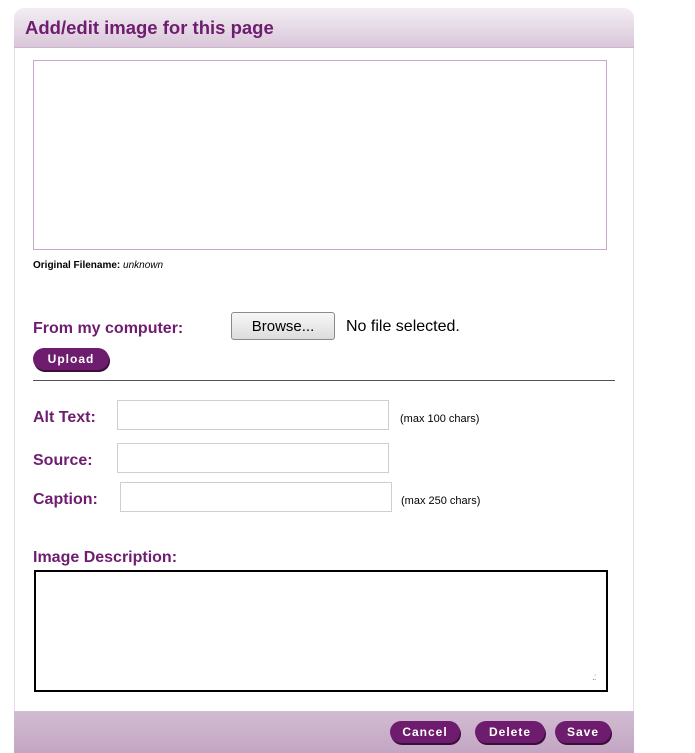 Image resolution: width=695 pixels, height=753 pixels. I want to click on original-filename-value: unknown, so click(143, 265).